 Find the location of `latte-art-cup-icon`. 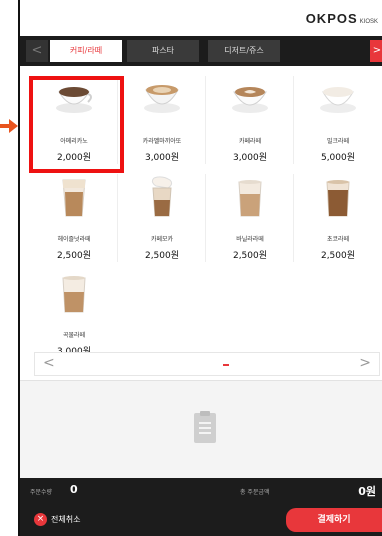

latte-art-cup-icon is located at coordinates (250, 100).